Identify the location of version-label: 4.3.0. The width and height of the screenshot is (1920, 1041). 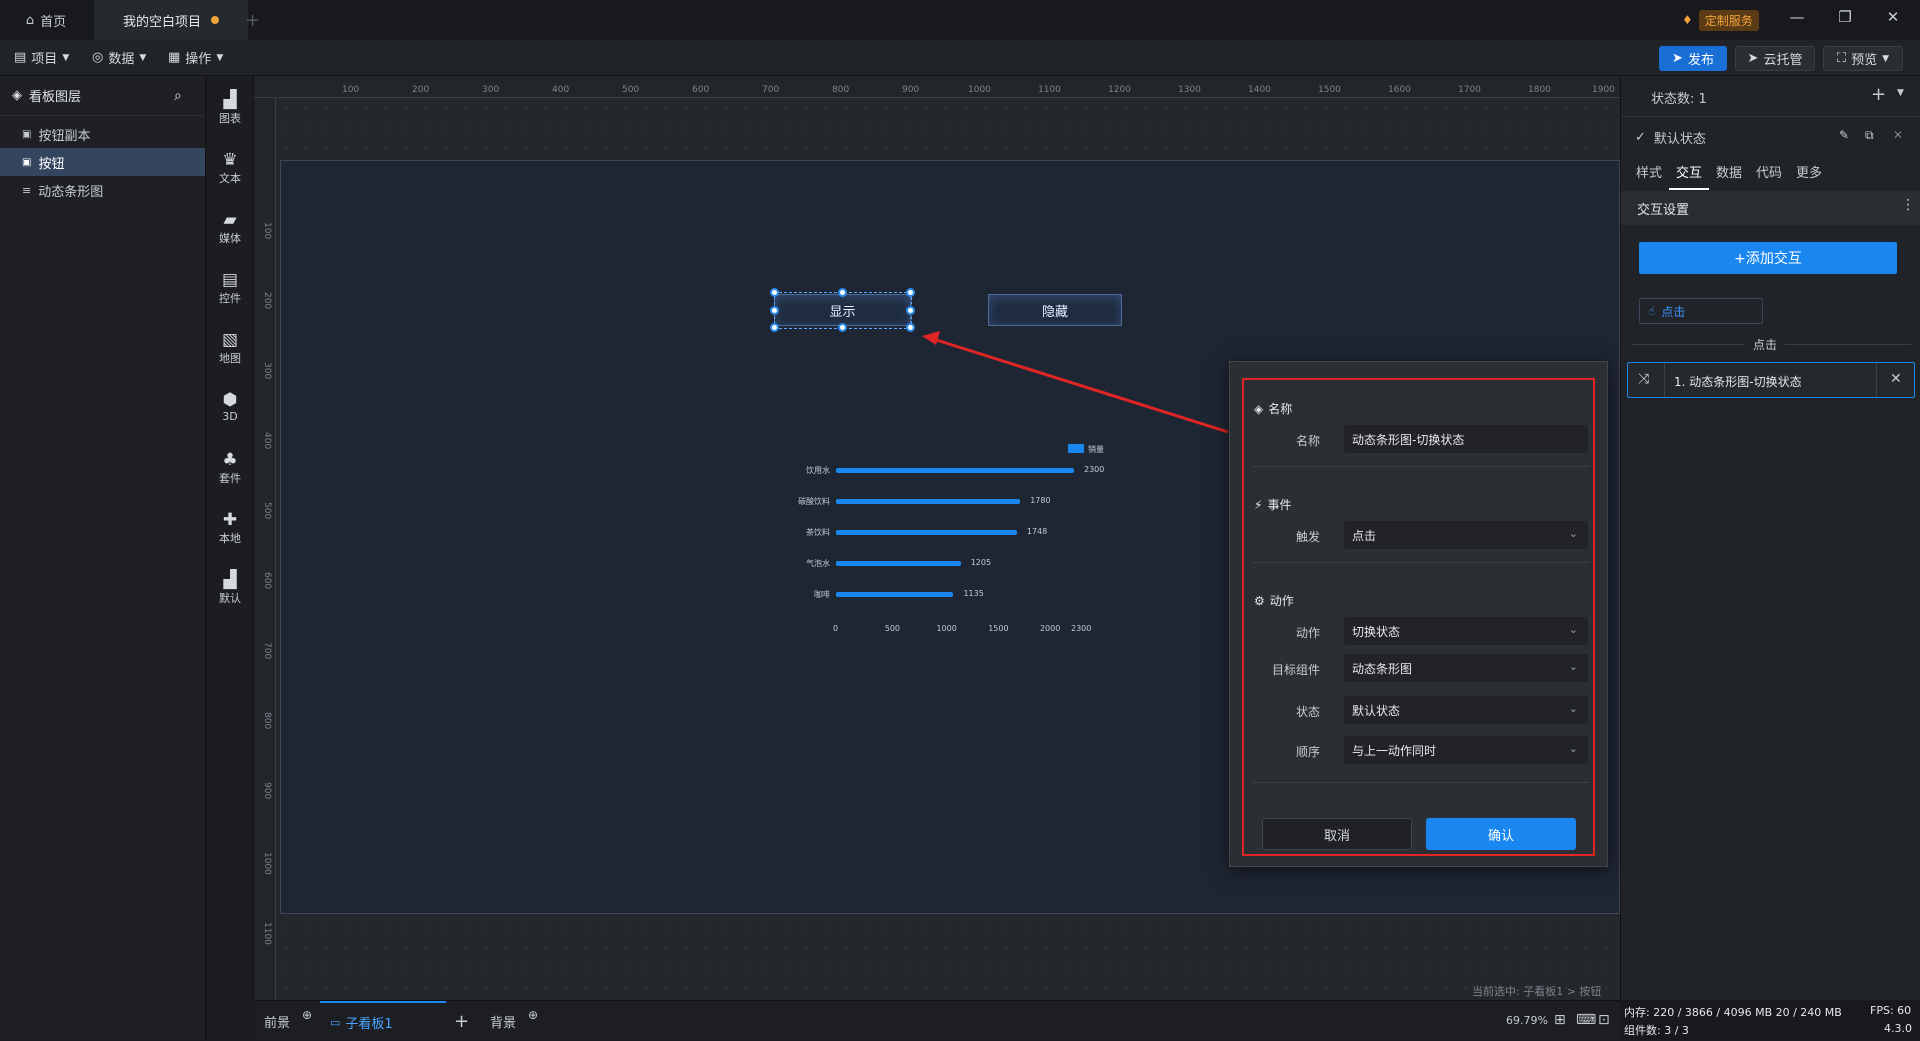
(1898, 1028).